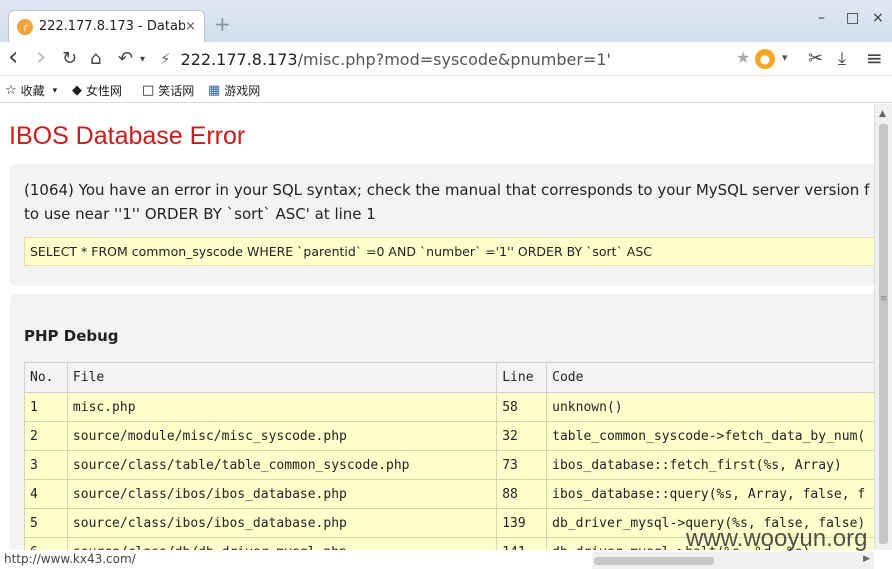 The width and height of the screenshot is (892, 569). What do you see at coordinates (282, 407) in the screenshot?
I see `row-file: misc.php` at bounding box center [282, 407].